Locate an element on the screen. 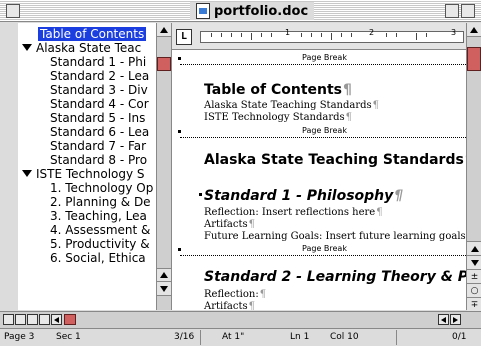  outline-item-label: 5. Productivity & is located at coordinates (100, 244).